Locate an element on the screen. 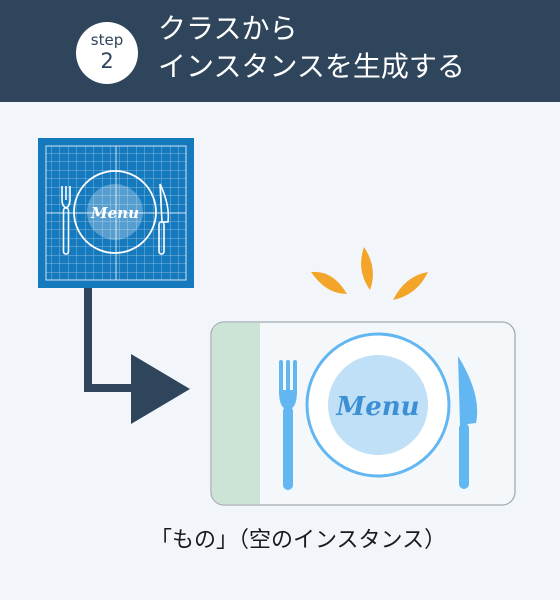 Image resolution: width=560 pixels, height=600 pixels. instance-caption: 「もの」（空のインスタンス） is located at coordinates (298, 540).